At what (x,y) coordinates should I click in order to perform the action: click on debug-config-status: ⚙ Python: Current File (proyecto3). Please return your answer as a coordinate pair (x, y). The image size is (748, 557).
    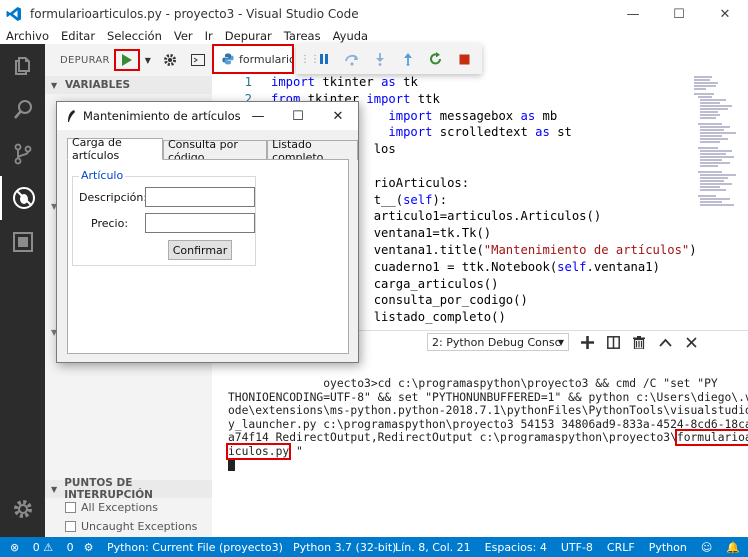
    Looking at the image, I should click on (183, 547).